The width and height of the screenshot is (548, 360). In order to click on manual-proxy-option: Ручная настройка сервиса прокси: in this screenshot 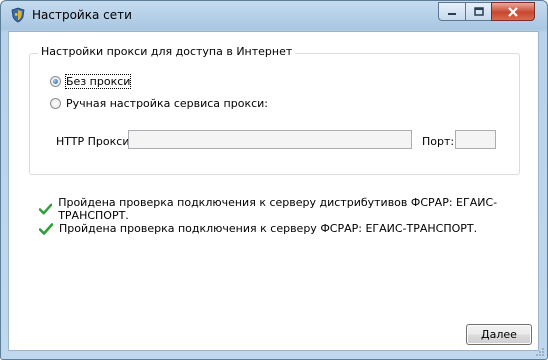, I will do `click(159, 103)`.